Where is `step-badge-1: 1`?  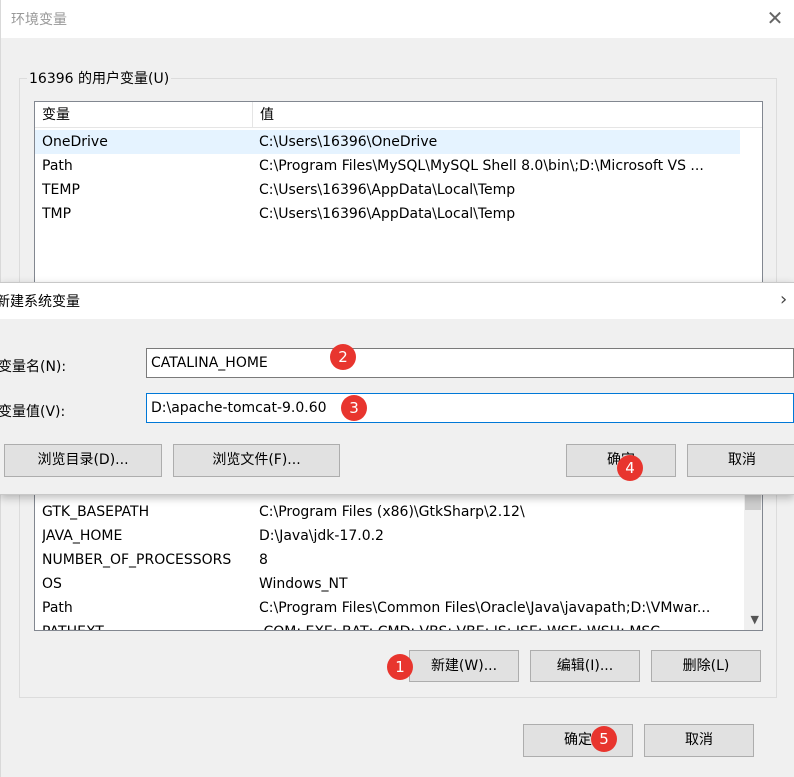
step-badge-1: 1 is located at coordinates (400, 667).